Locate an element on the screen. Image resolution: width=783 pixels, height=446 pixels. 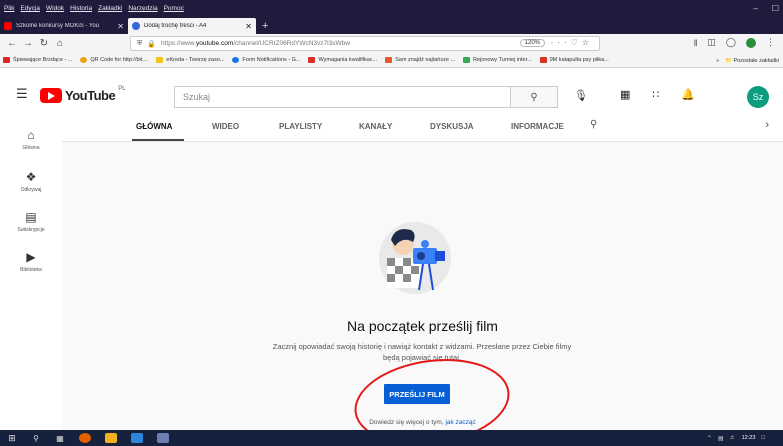
youtube-play-icon is located at coordinates (51, 95).